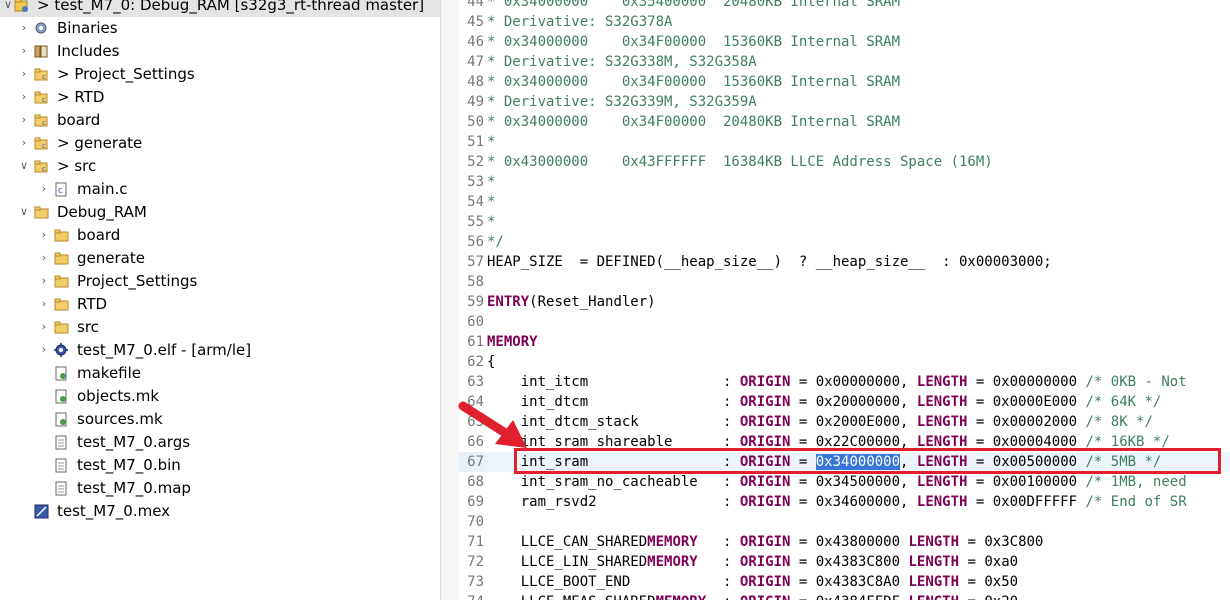 The width and height of the screenshot is (1230, 600). What do you see at coordinates (220, 350) in the screenshot?
I see `tree-item: › test_M7_0.elf - [arm/le]` at bounding box center [220, 350].